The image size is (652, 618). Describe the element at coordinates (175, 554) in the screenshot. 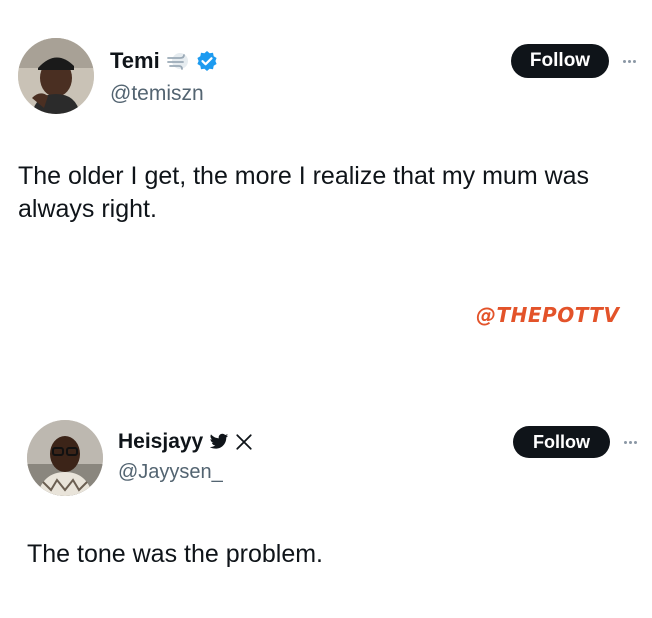

I see `tweet-text: The tone was the problem.` at that location.